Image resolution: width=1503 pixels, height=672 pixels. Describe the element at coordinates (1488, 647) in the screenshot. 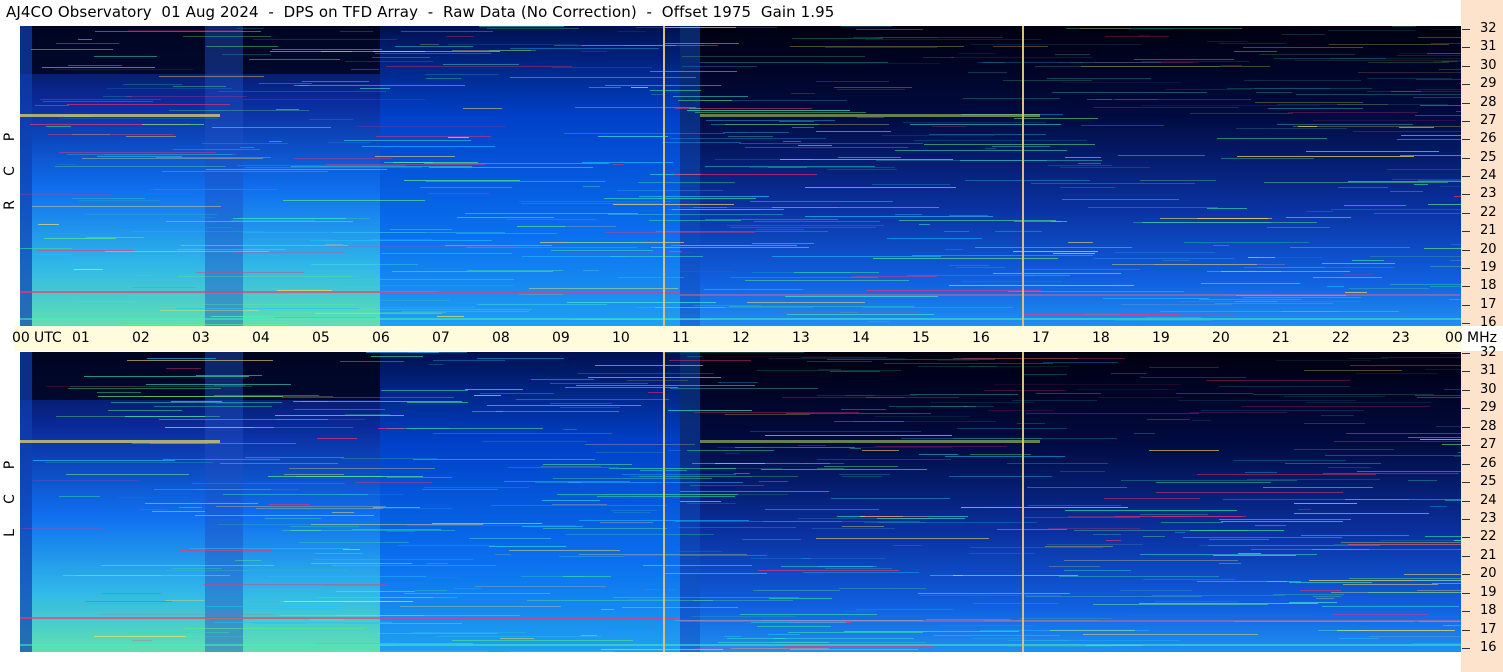

I see `lcp-freq-tick-label-16: 16` at that location.